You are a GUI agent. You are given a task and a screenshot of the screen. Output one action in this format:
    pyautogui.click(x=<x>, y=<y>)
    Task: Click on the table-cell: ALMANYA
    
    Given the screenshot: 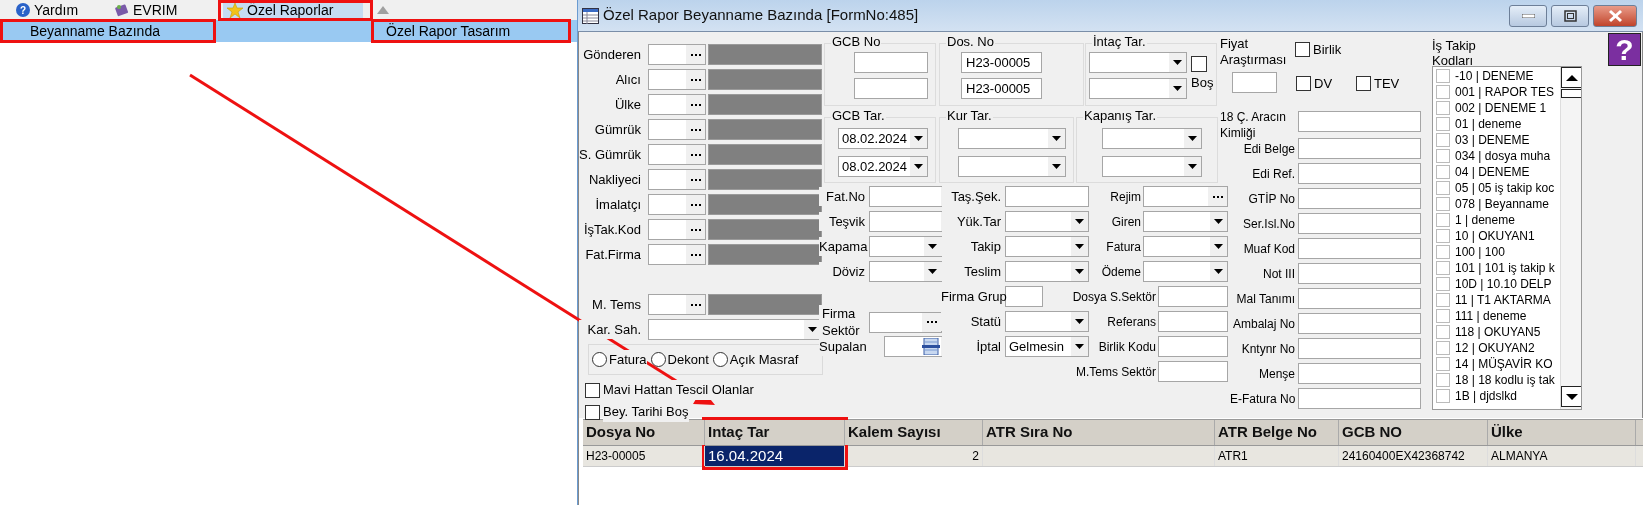 What is the action you would take?
    pyautogui.click(x=1562, y=456)
    